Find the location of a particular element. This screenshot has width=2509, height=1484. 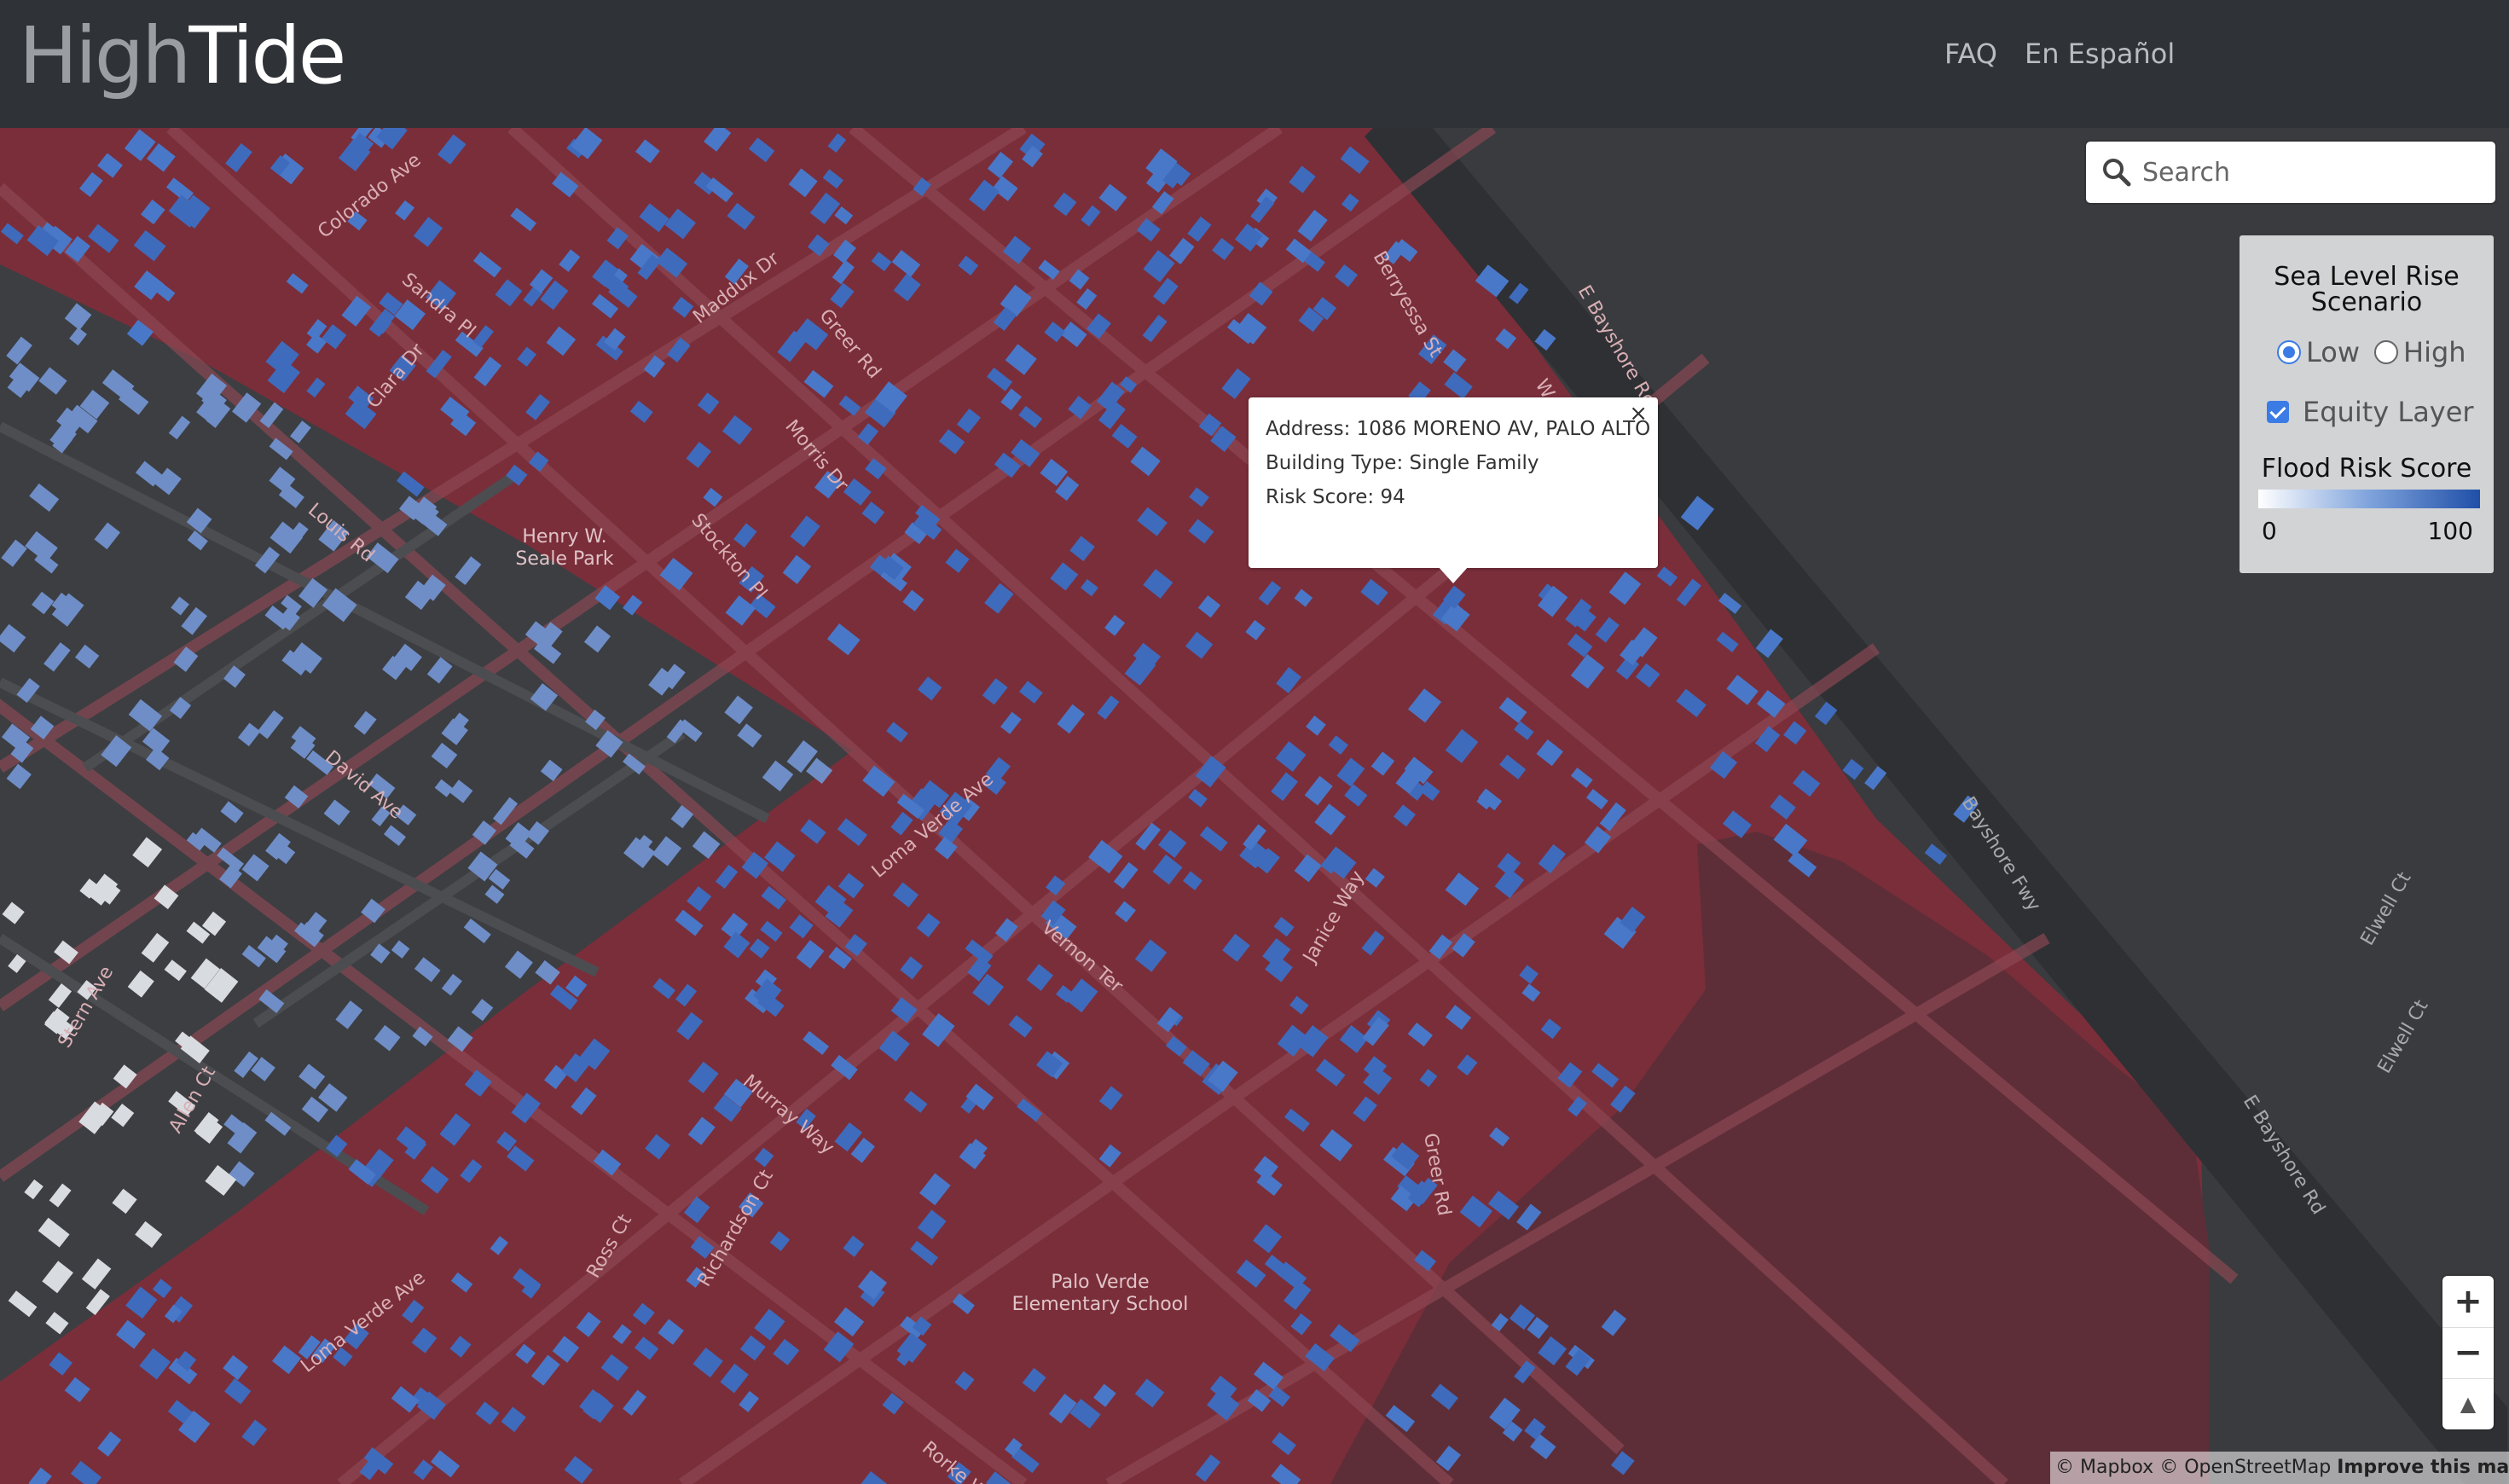

app-header: HighTide FAQ En Español is located at coordinates (1254, 64).